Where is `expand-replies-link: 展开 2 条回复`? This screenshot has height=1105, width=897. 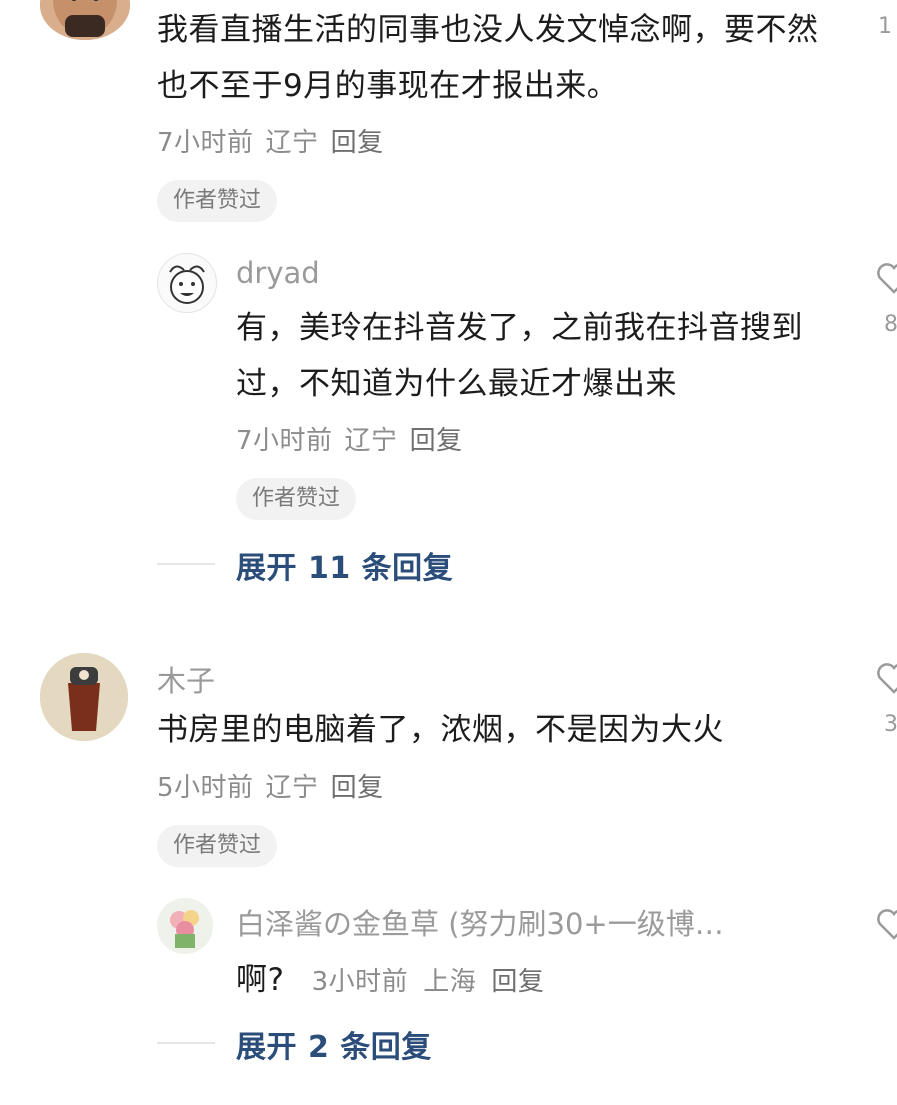 expand-replies-link: 展开 2 条回复 is located at coordinates (334, 1044).